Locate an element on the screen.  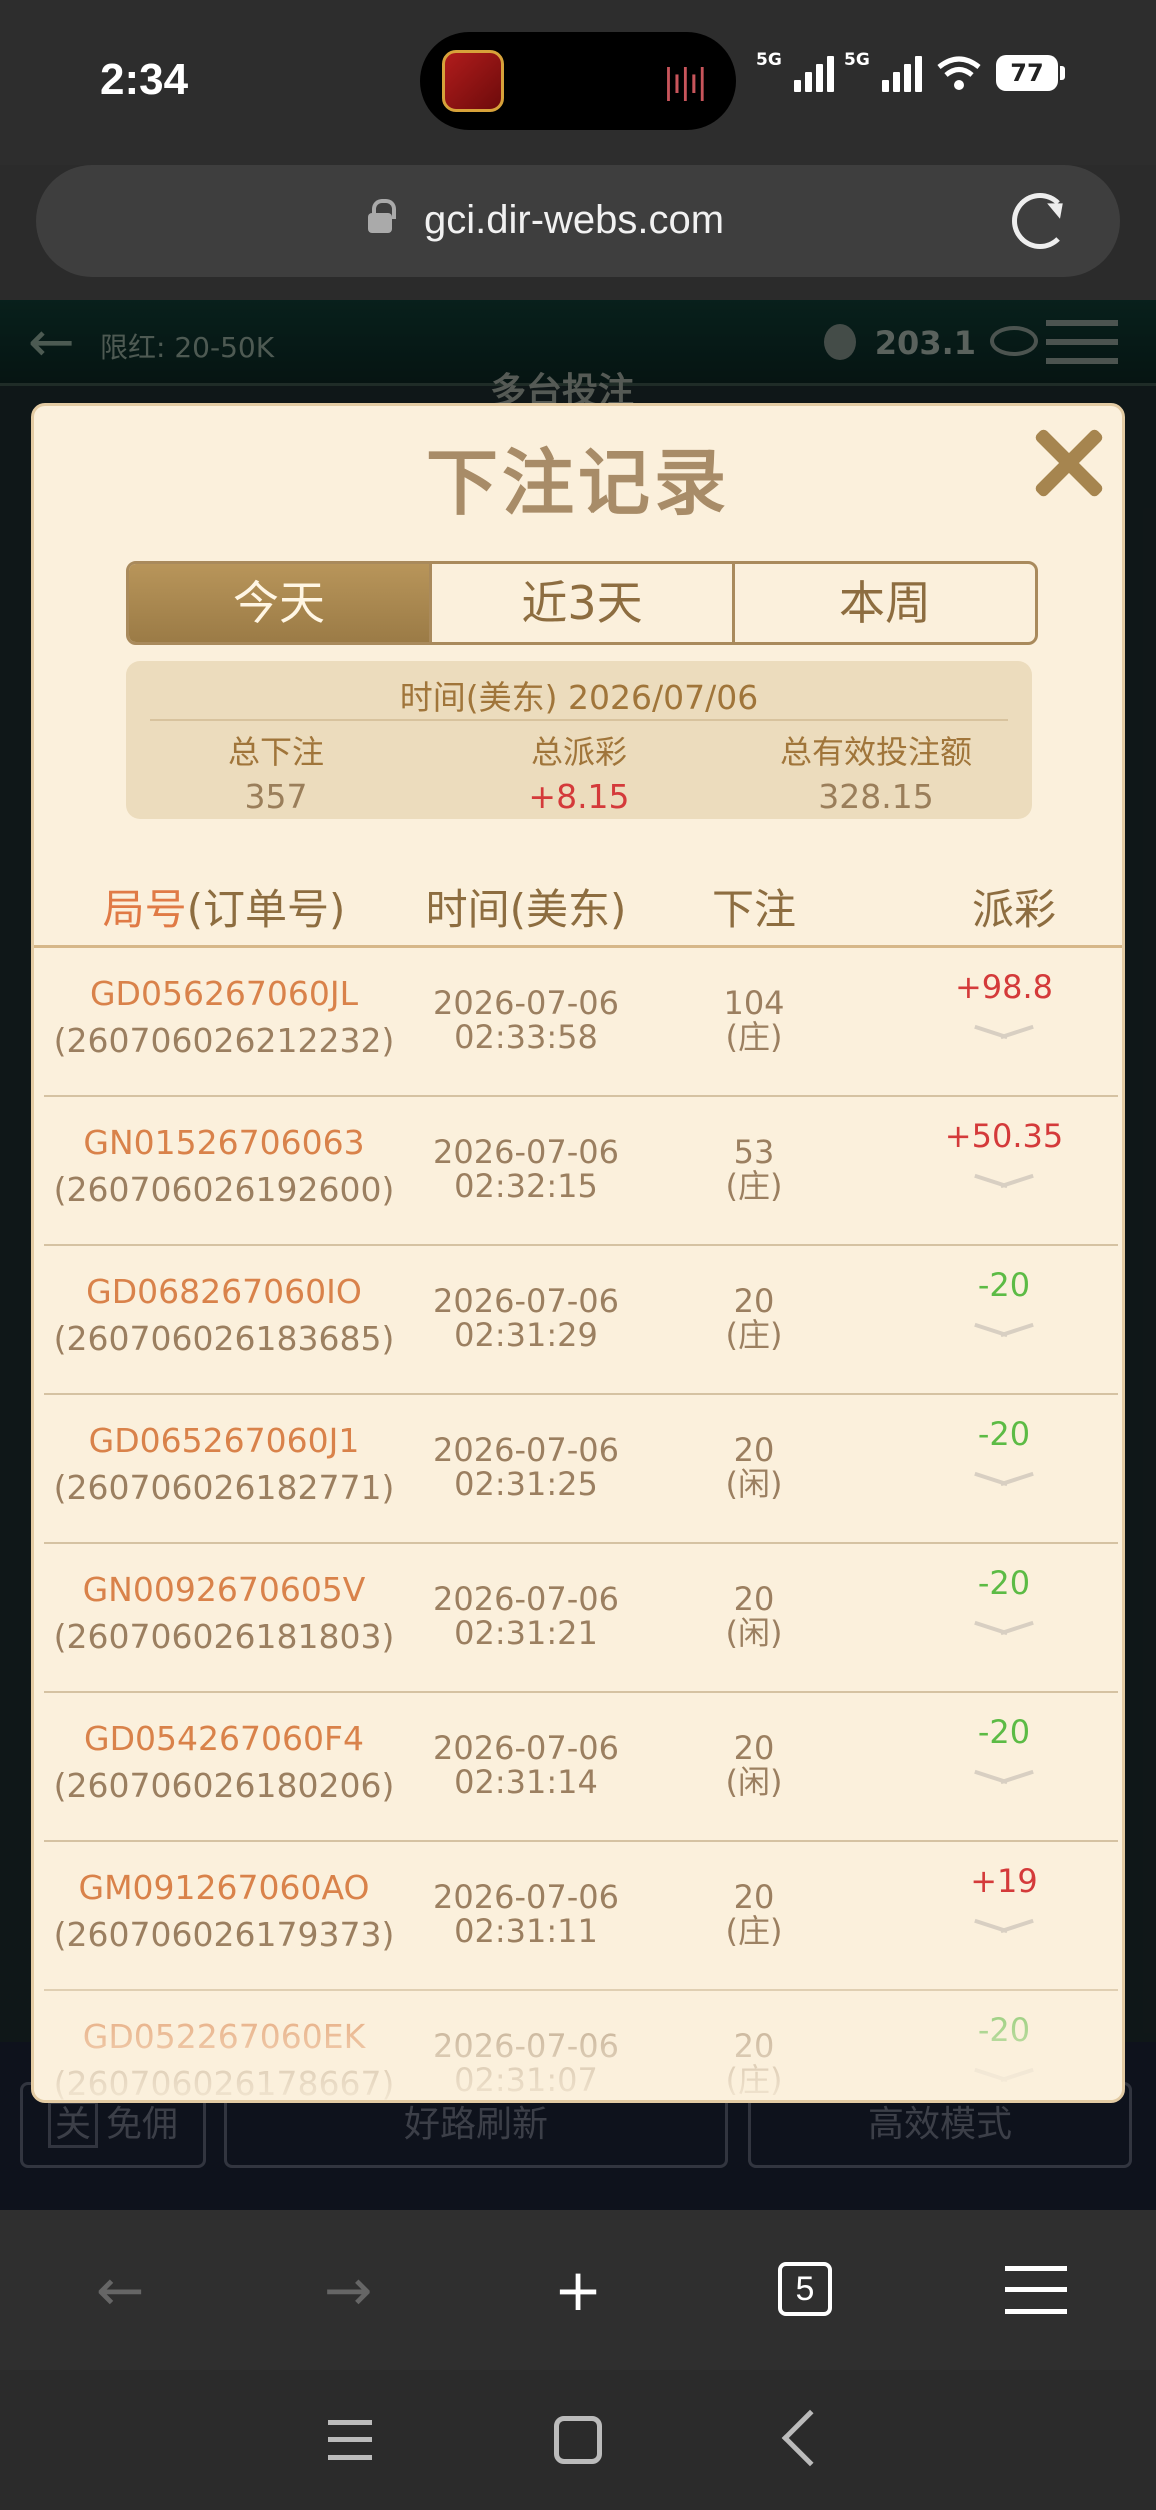
record-time: 02:33:58 is located at coordinates (526, 1037).